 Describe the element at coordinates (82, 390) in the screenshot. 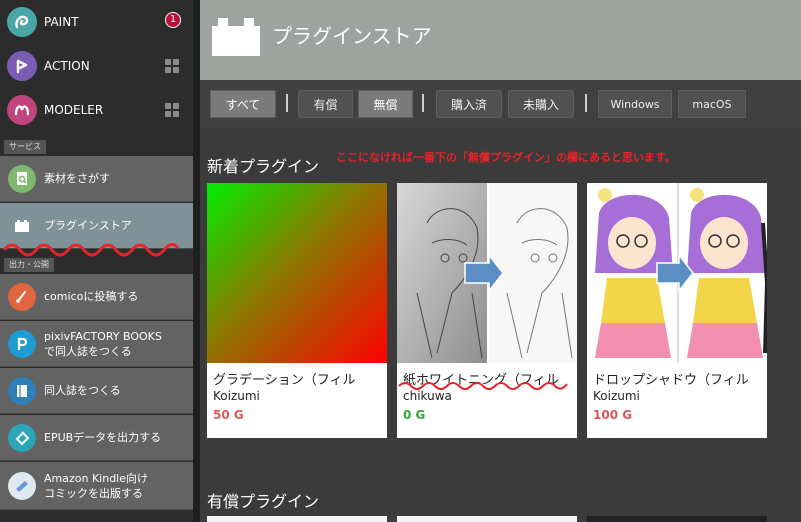

I see `sidebar-item-label: 同人誌をつくる` at that location.